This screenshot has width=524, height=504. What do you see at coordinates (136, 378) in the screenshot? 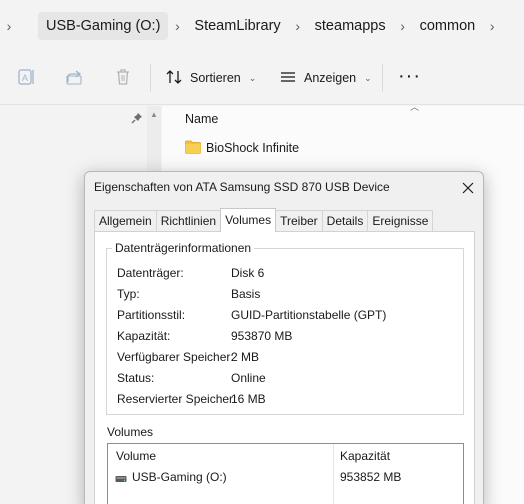
I see `info-label: Status:` at bounding box center [136, 378].